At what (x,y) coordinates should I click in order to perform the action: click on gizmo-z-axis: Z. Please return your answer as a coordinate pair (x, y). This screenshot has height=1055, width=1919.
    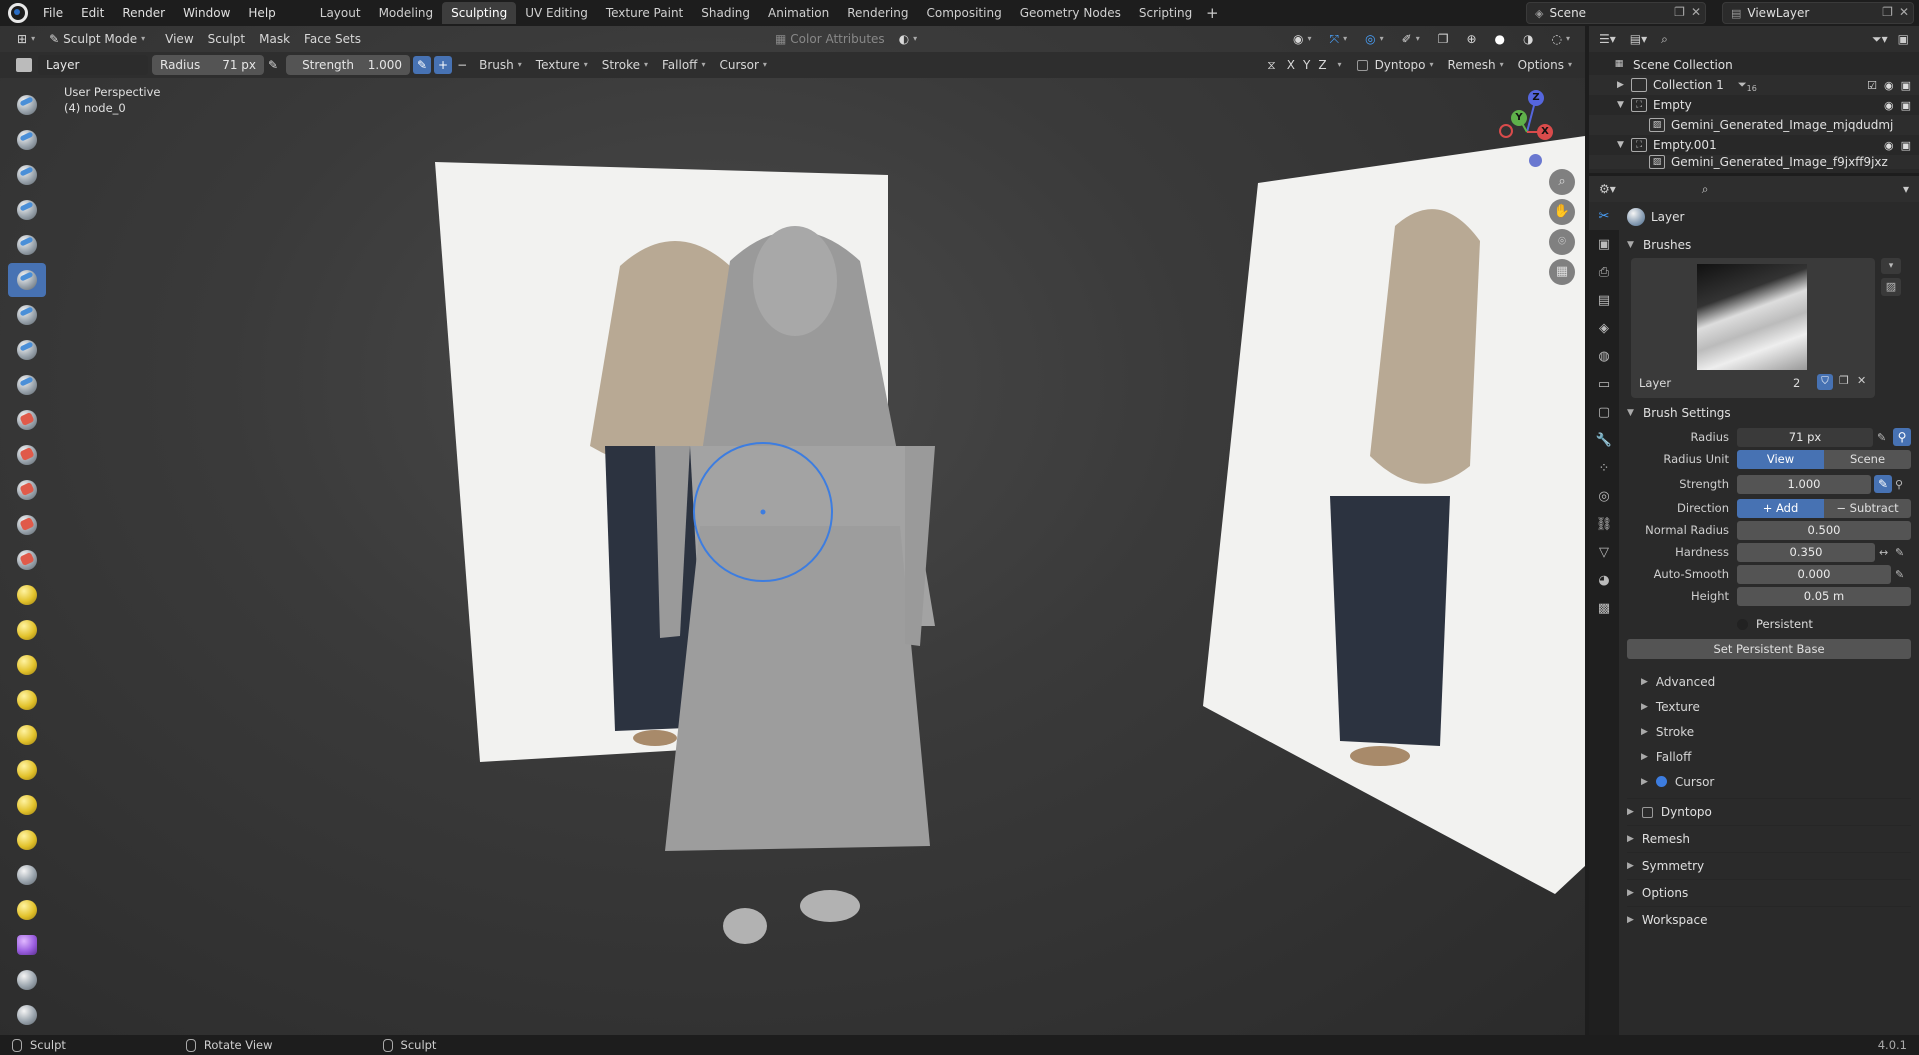
    Looking at the image, I should click on (1536, 98).